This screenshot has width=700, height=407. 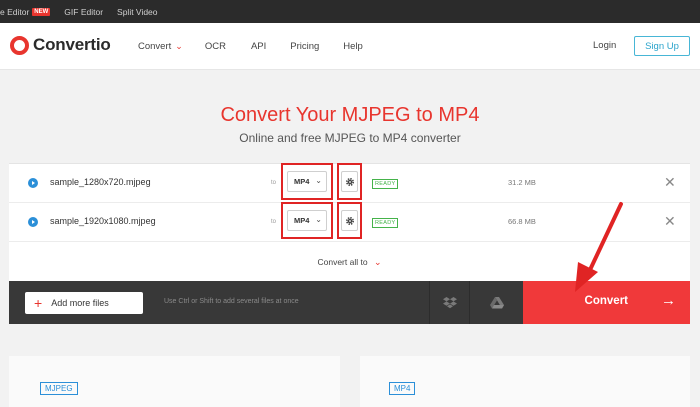 I want to click on dropbox-button, so click(x=449, y=302).